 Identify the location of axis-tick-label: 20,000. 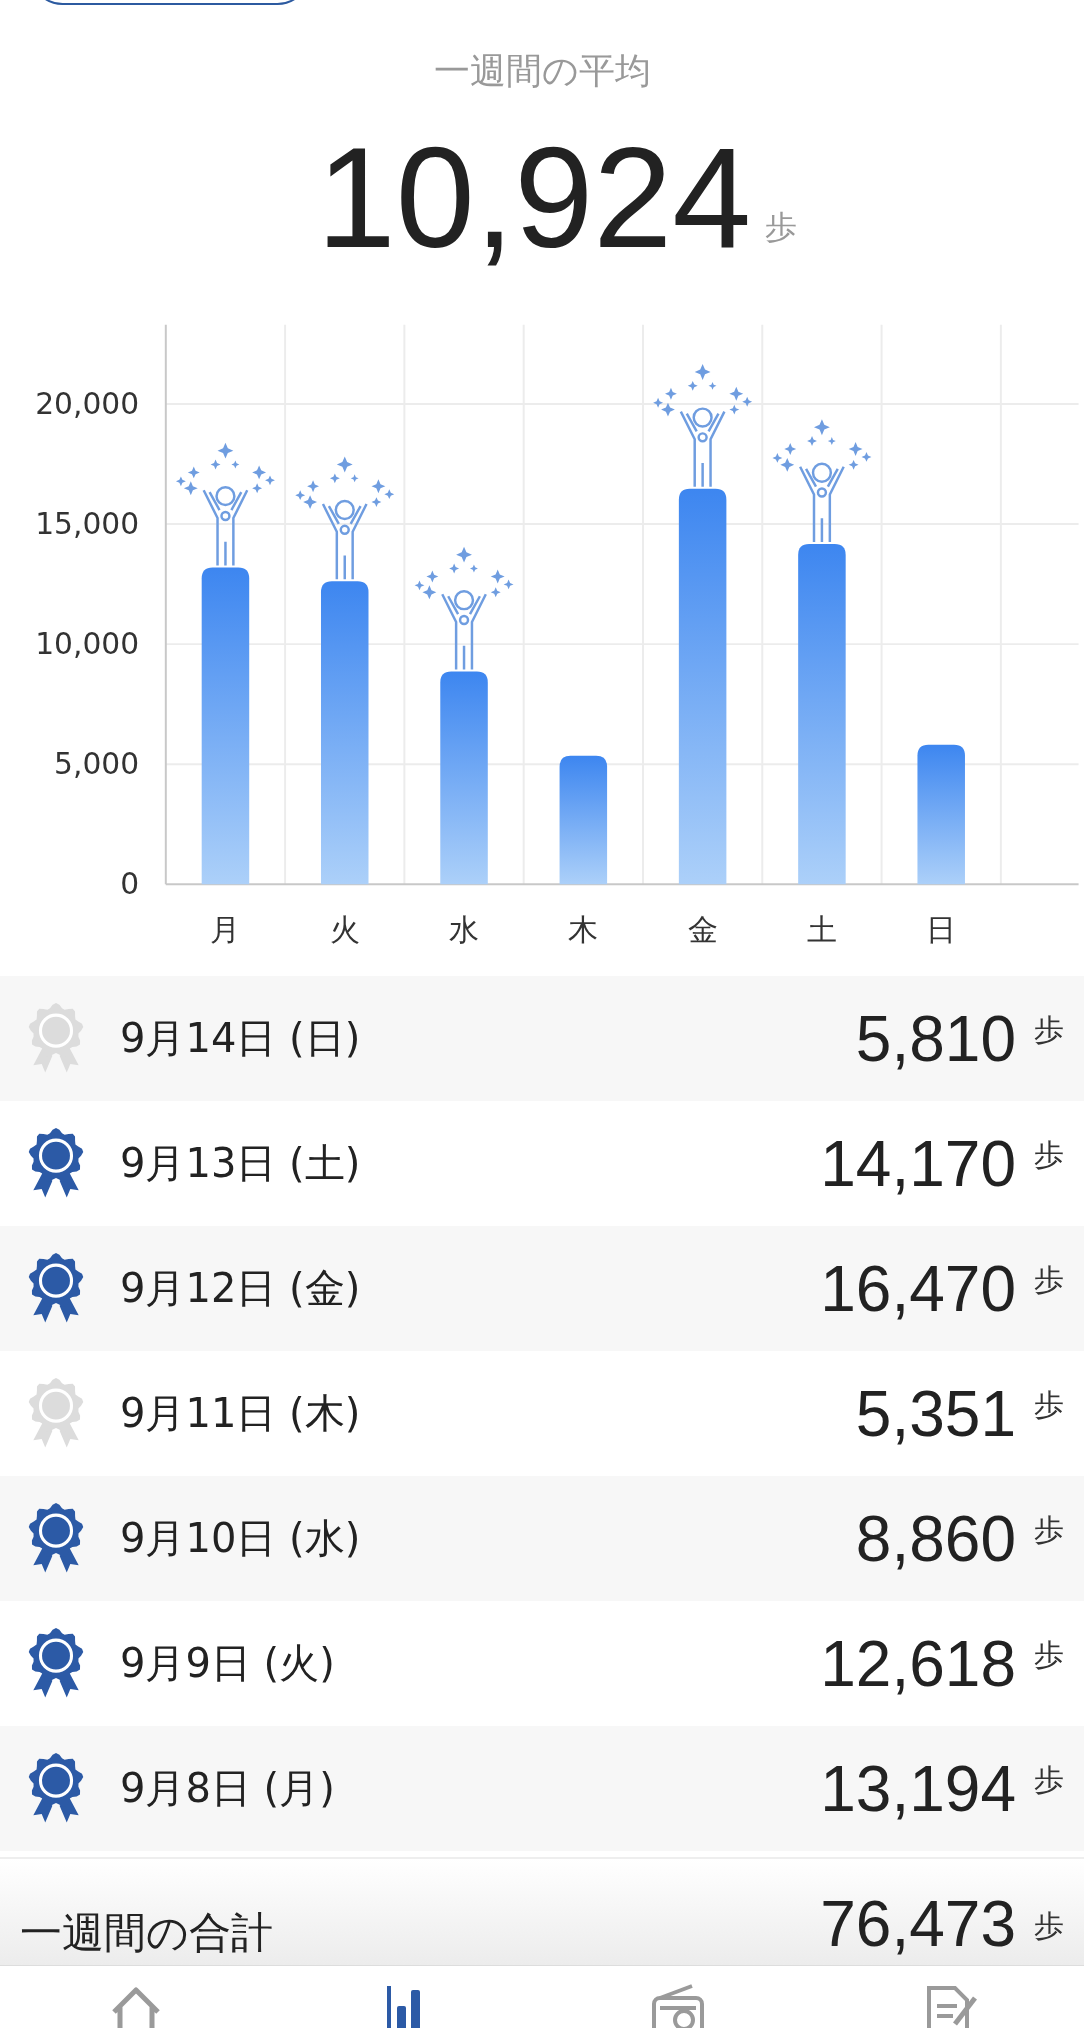
(87, 403).